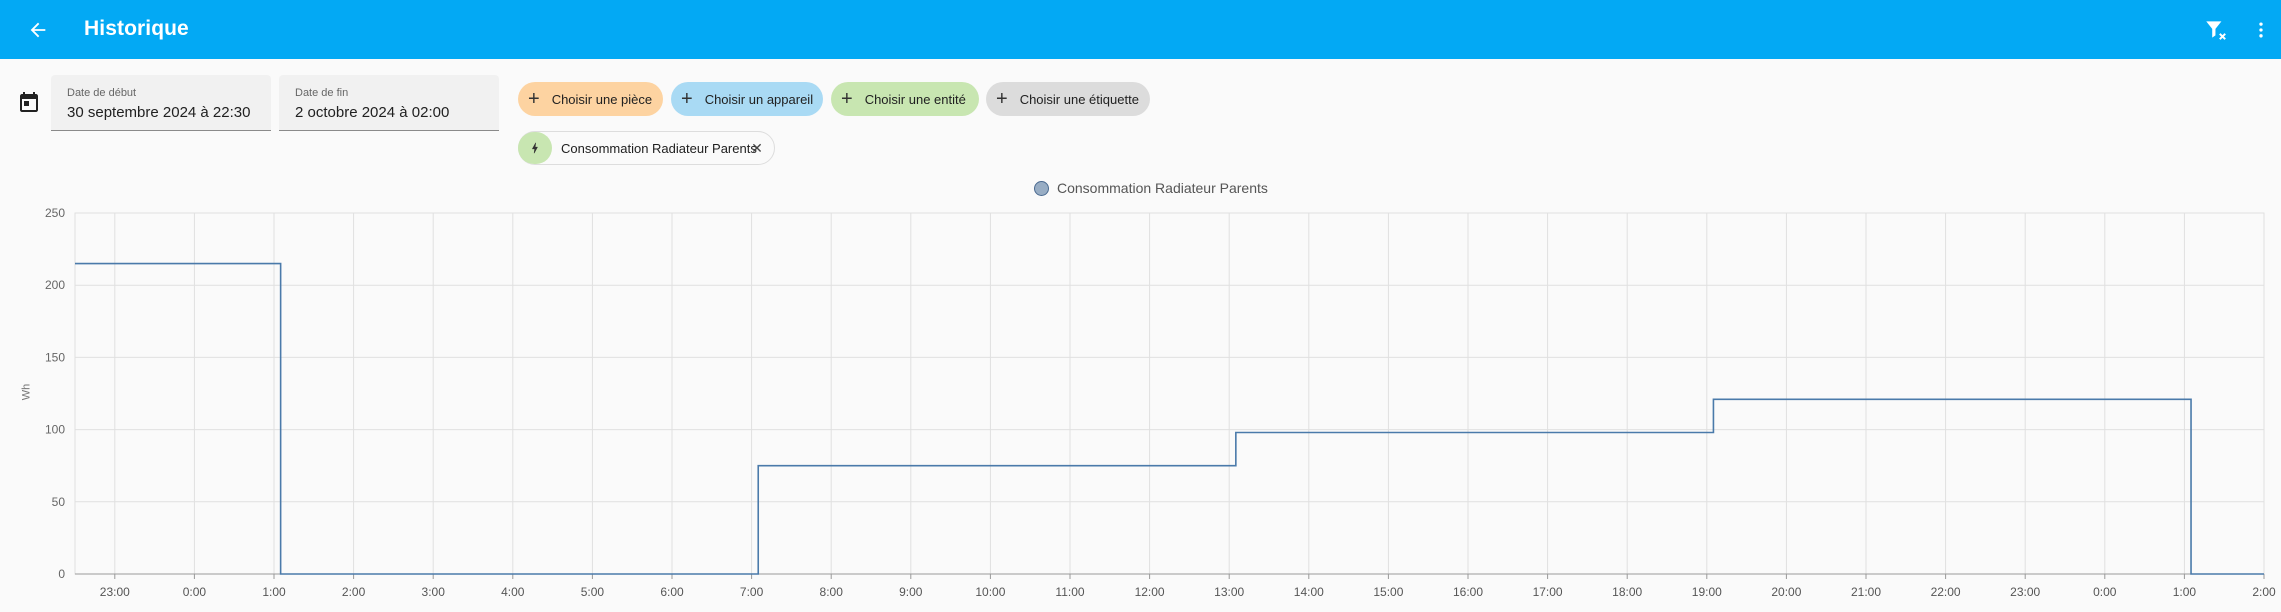 This screenshot has height=612, width=2281. What do you see at coordinates (832, 592) in the screenshot?
I see `x-tick-label: 8:00` at bounding box center [832, 592].